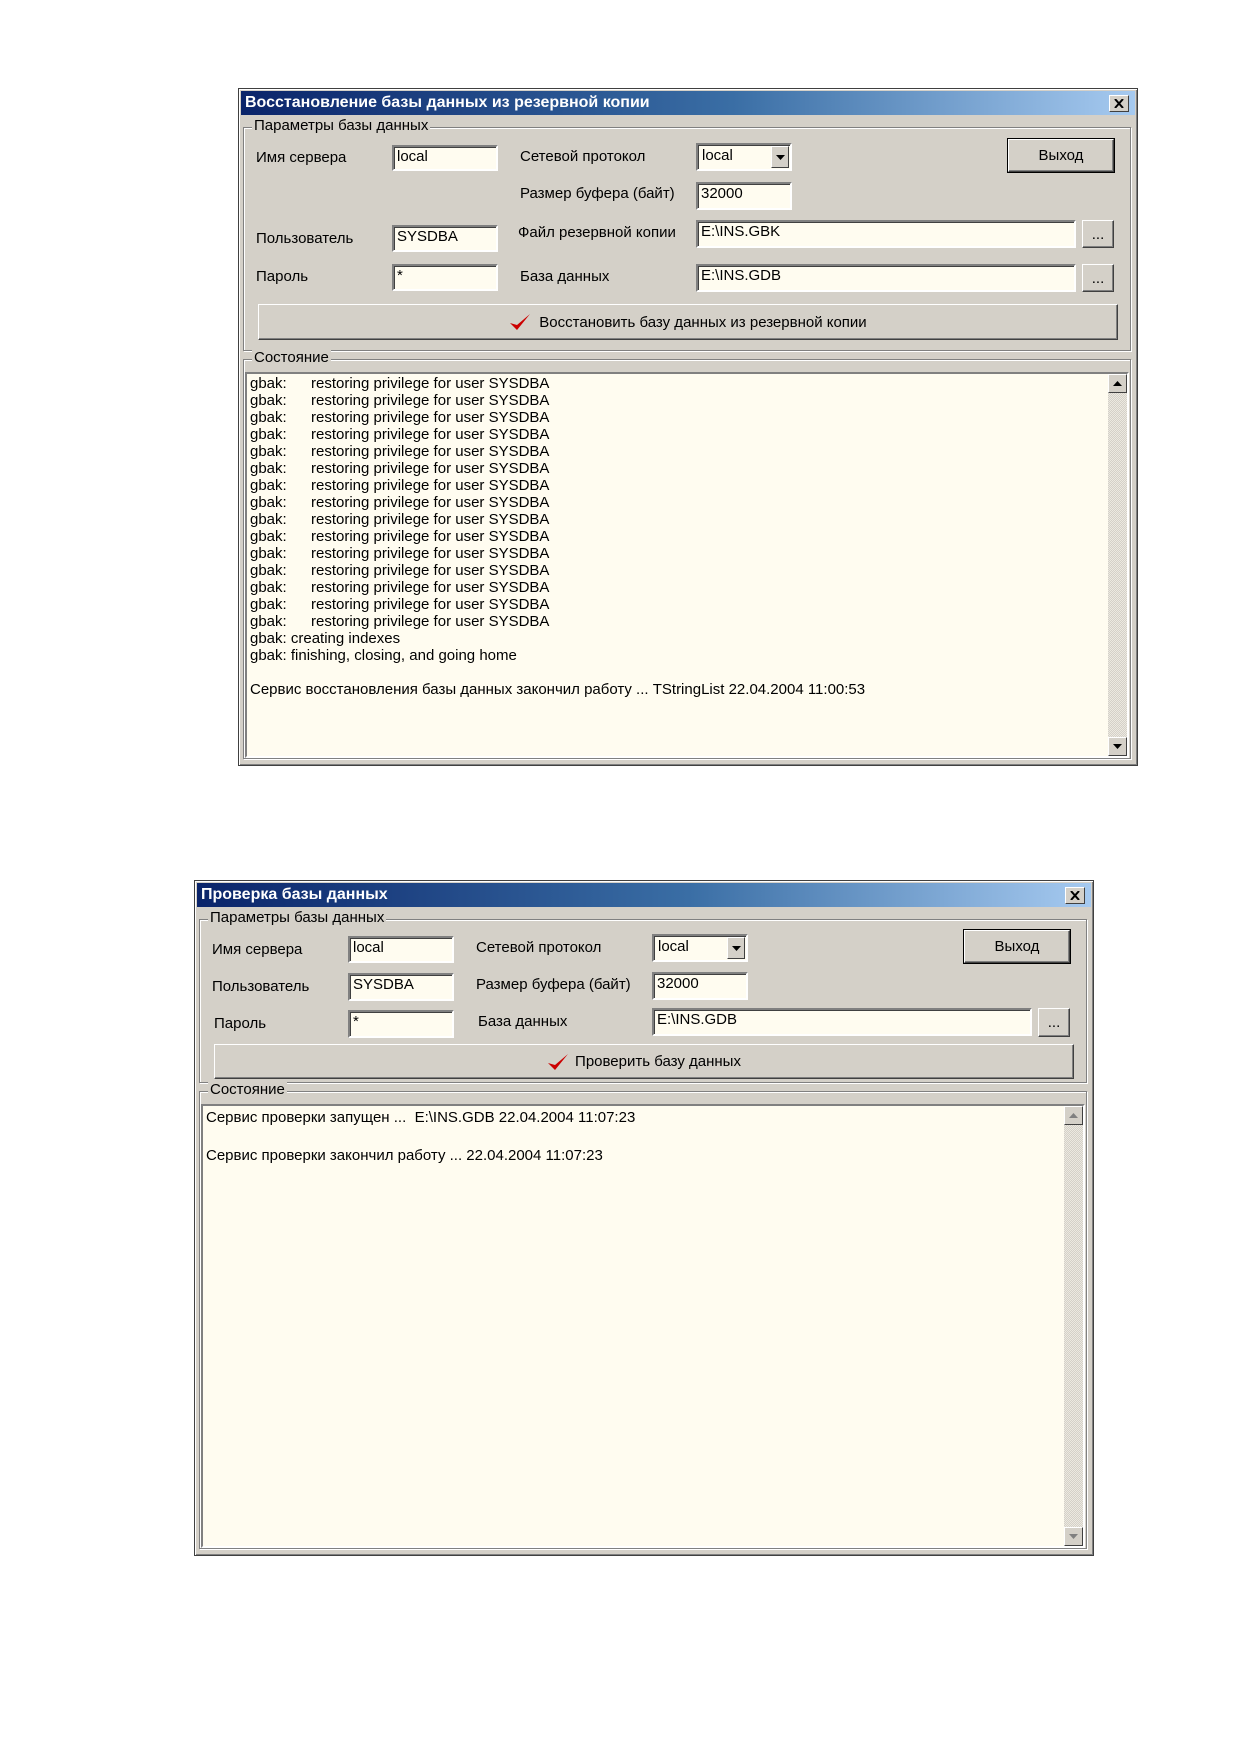  What do you see at coordinates (445, 158) in the screenshot?
I see `restore-server-input: local` at bounding box center [445, 158].